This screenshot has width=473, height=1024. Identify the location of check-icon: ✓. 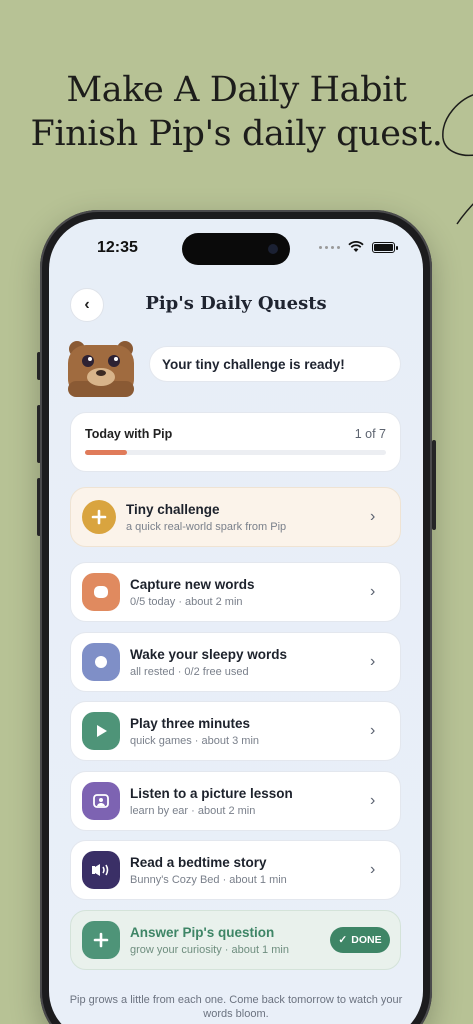
(343, 940).